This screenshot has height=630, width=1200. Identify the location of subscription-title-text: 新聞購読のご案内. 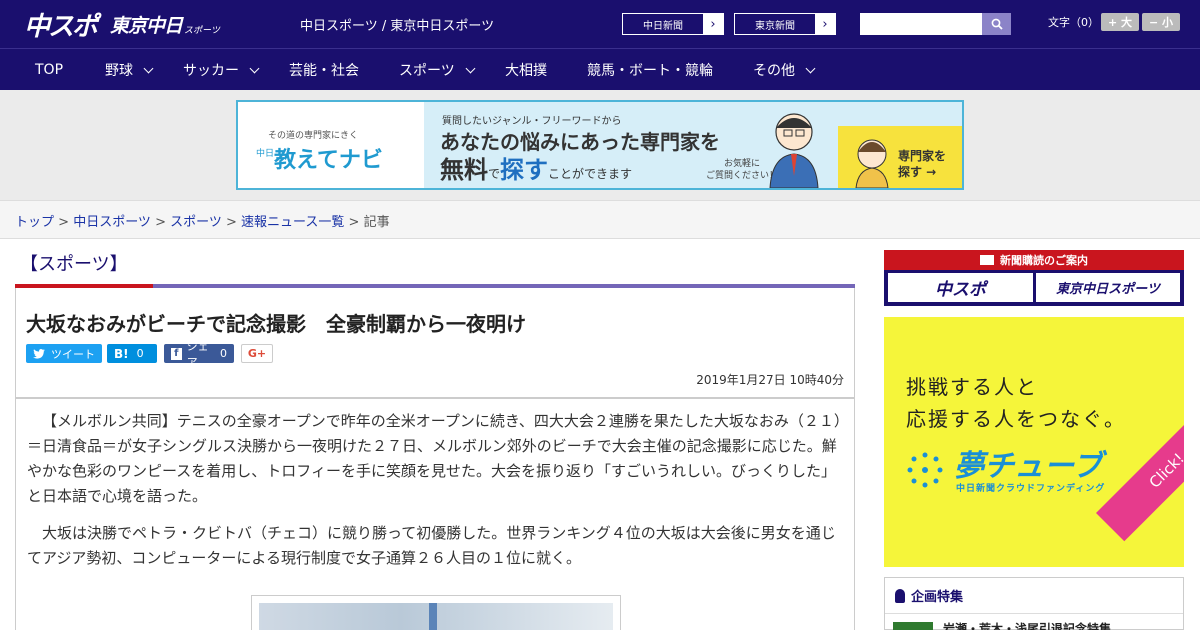
(1044, 260).